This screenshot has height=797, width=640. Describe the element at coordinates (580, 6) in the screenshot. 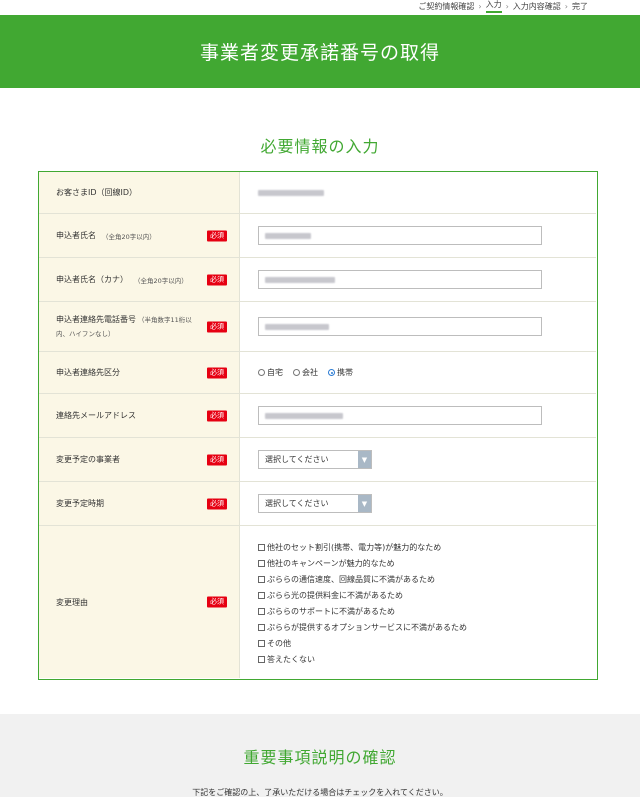

I see `breadcrumb-complete: 完了` at that location.